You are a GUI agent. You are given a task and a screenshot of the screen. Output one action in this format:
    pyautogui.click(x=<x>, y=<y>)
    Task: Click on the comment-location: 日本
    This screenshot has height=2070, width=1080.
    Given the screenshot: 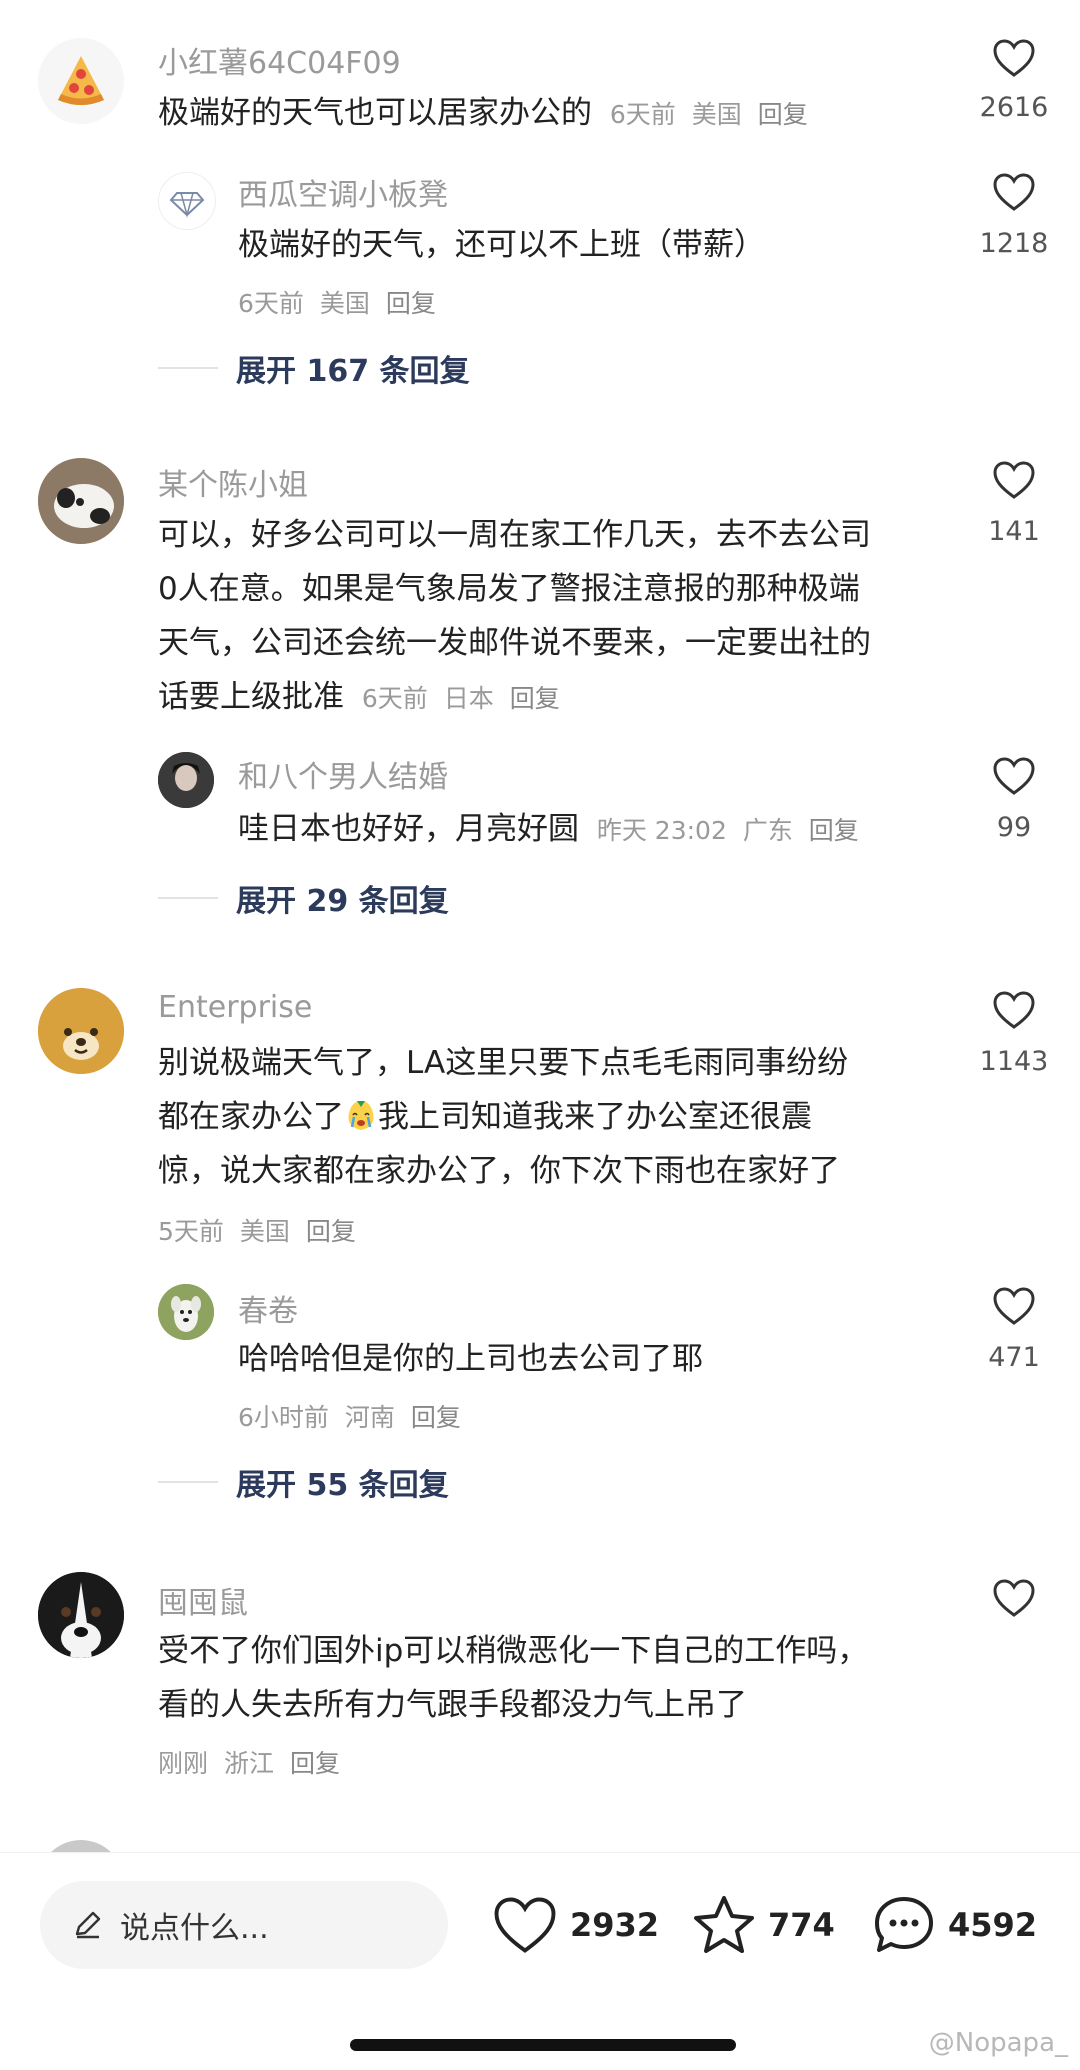 What is the action you would take?
    pyautogui.click(x=468, y=698)
    